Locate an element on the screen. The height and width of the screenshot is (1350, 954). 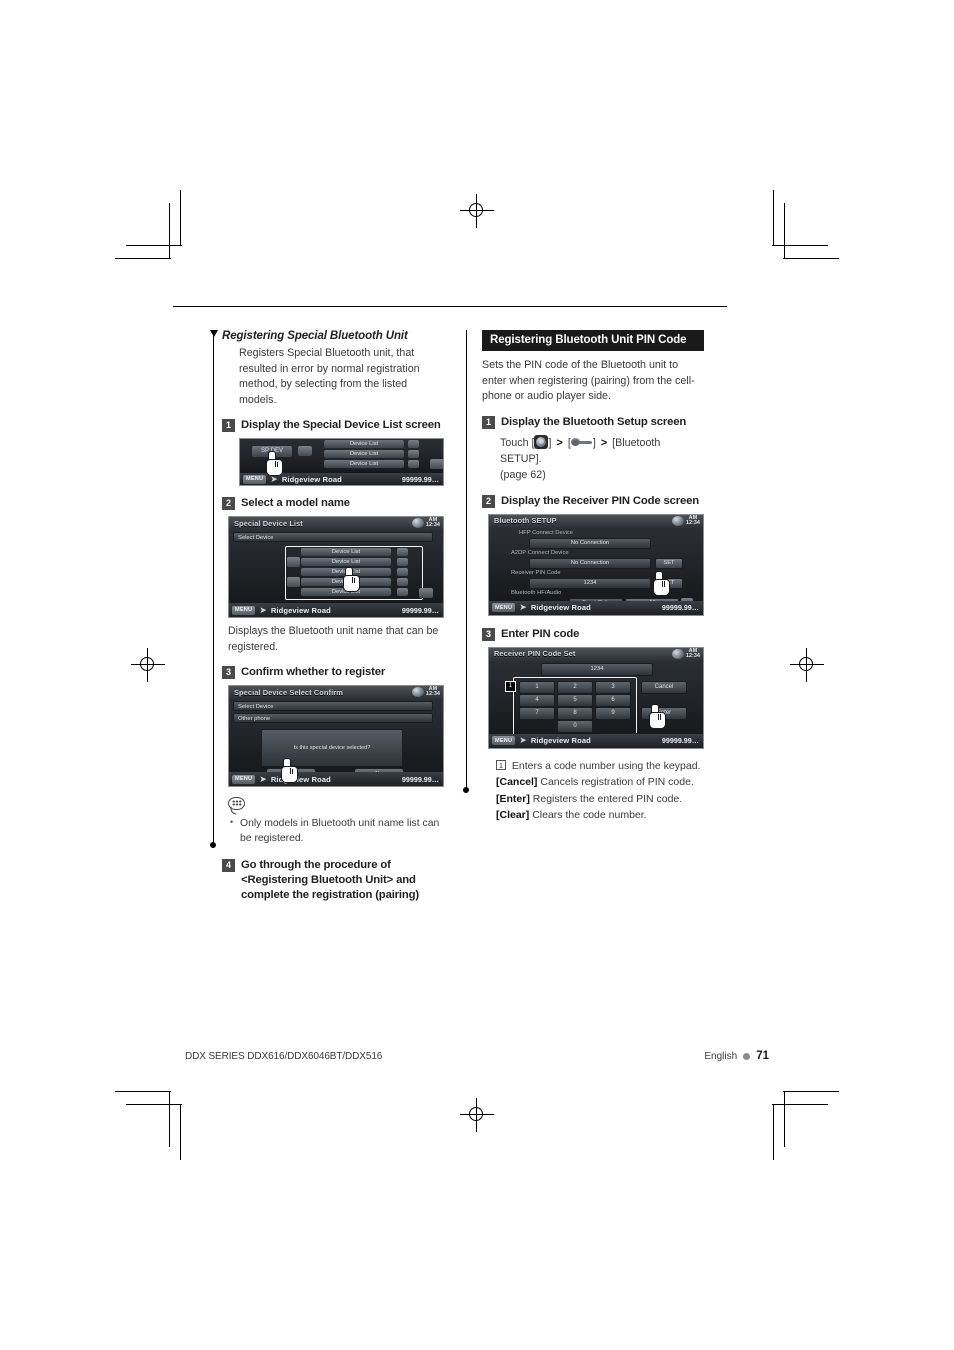
keypad-key-9: 9 is located at coordinates (613, 713).